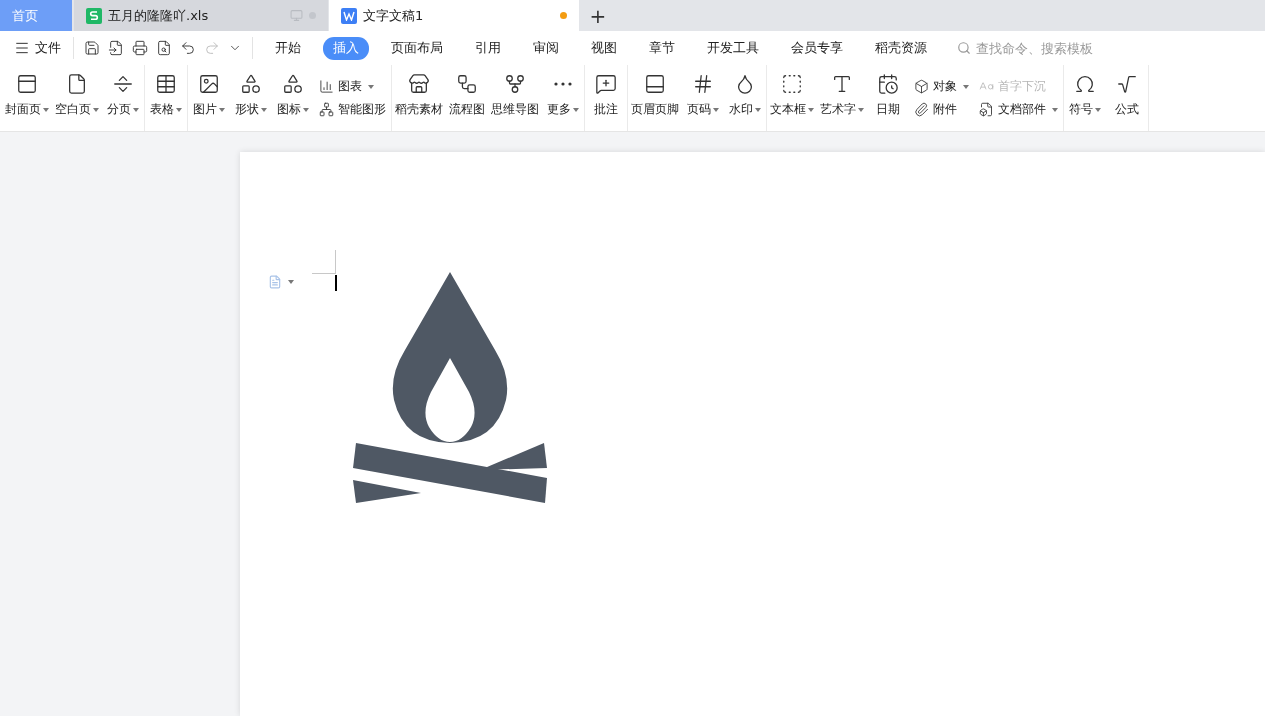 This screenshot has height=716, width=1265. I want to click on tab-label: 五月的隆隆吖.xls, so click(159, 15).